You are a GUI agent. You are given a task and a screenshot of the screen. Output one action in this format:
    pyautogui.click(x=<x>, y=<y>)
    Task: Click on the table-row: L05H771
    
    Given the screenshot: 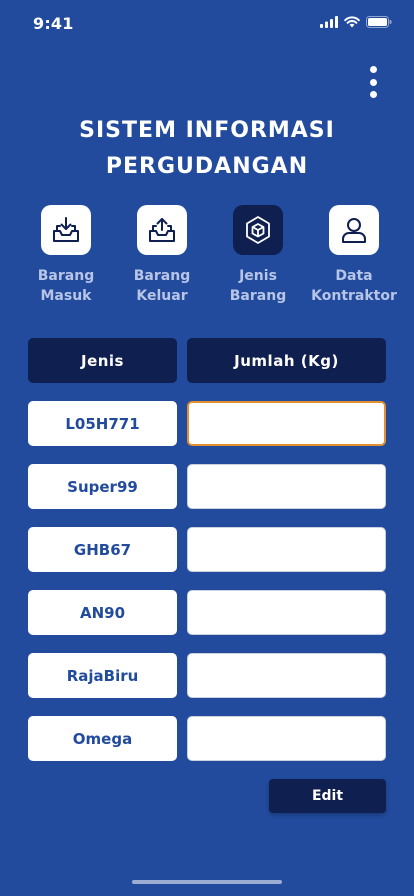 What is the action you would take?
    pyautogui.click(x=207, y=423)
    